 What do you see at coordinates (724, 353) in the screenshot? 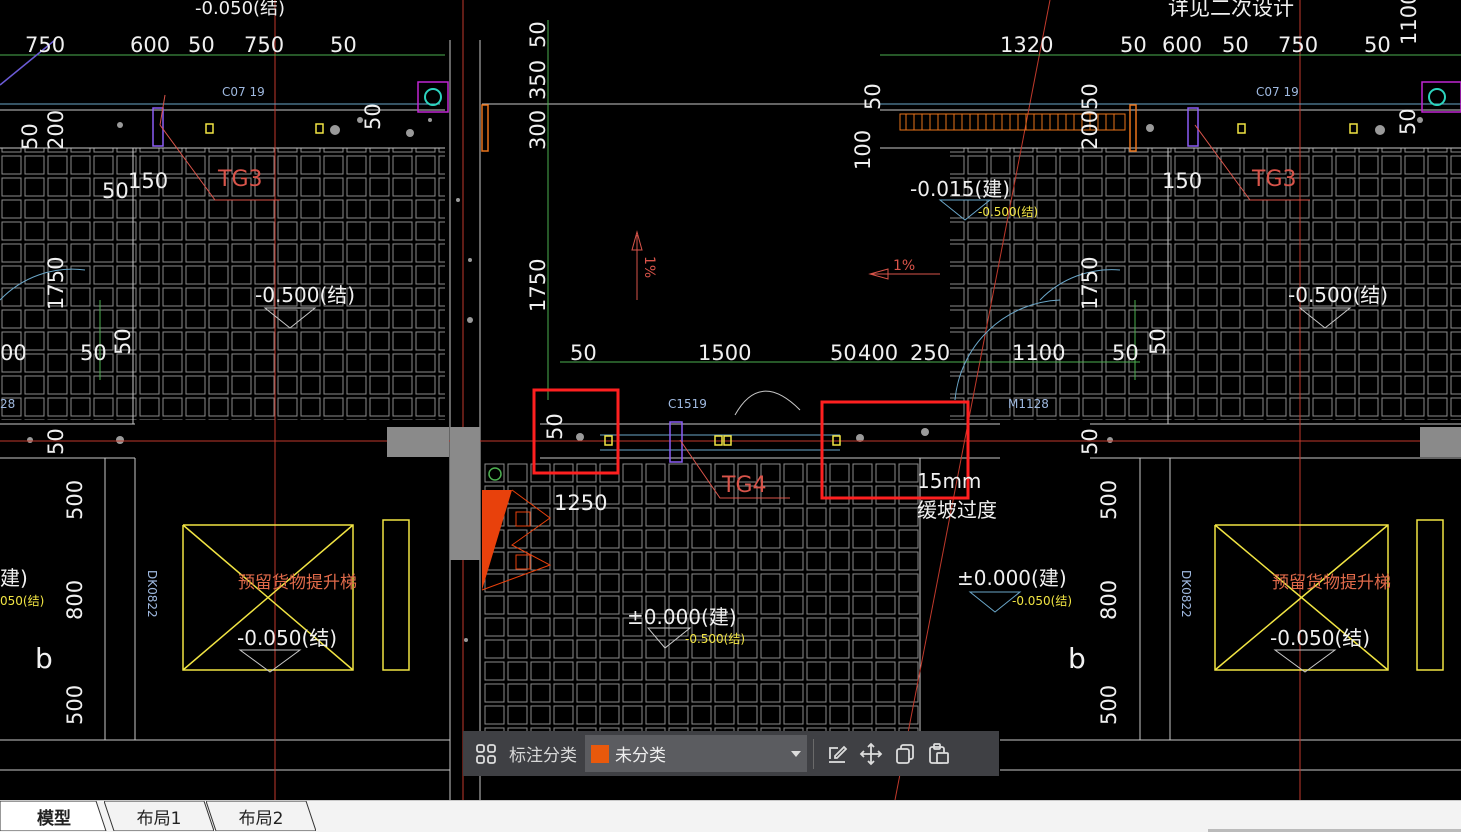
I see `svg-text: 1500` at bounding box center [724, 353].